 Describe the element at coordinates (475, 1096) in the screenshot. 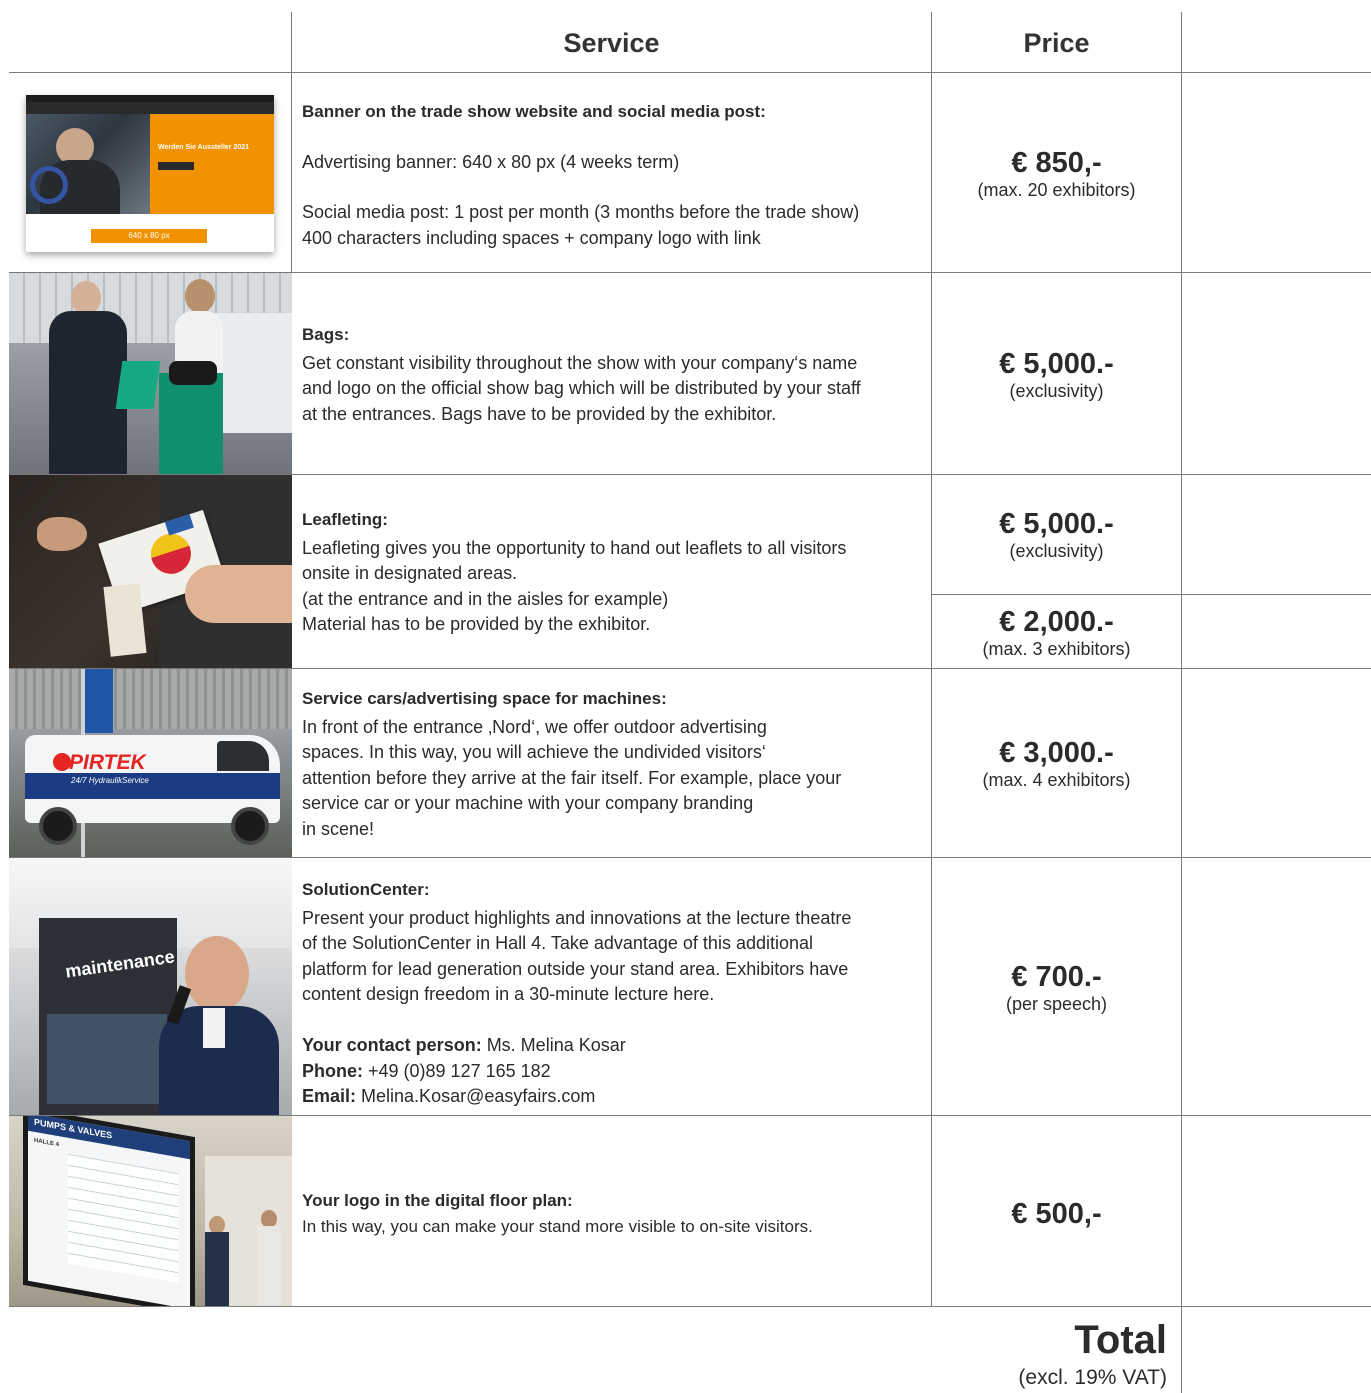

I see `contact-email-value: Melina.Kosar@easyfairs.com` at that location.